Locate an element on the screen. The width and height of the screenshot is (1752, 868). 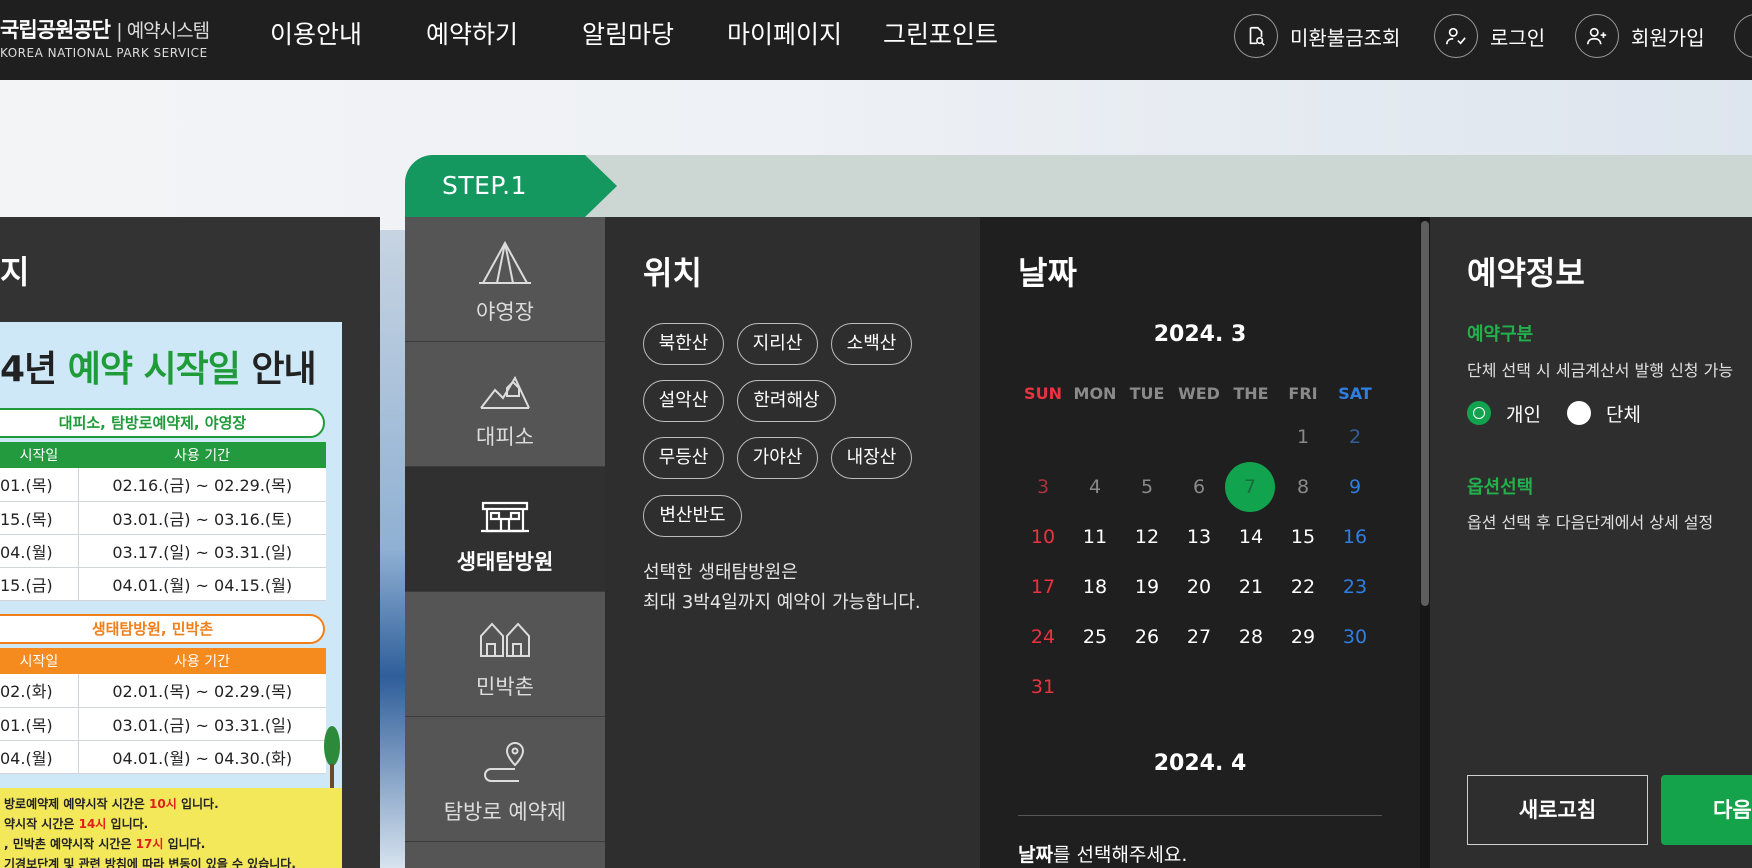
refresh-button: 새로고침 is located at coordinates (1557, 810).